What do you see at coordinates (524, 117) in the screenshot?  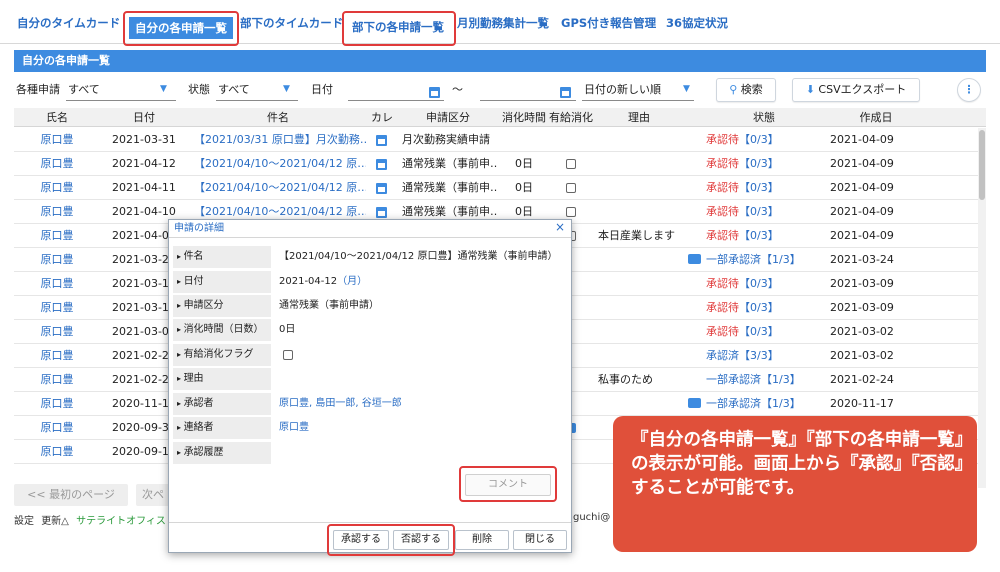 I see `col-header-hours: 消化時間` at bounding box center [524, 117].